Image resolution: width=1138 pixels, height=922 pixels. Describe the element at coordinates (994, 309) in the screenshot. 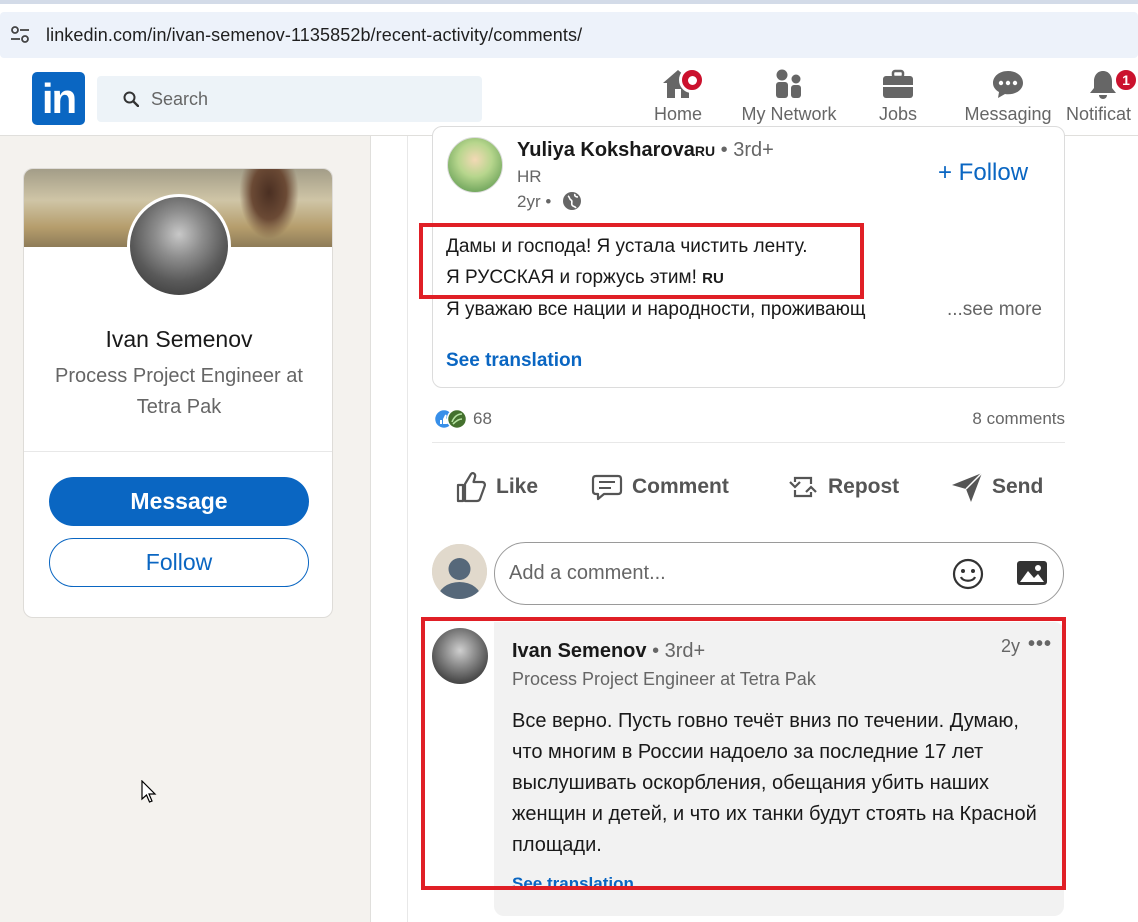

I see `see-more-link: ...see more` at that location.